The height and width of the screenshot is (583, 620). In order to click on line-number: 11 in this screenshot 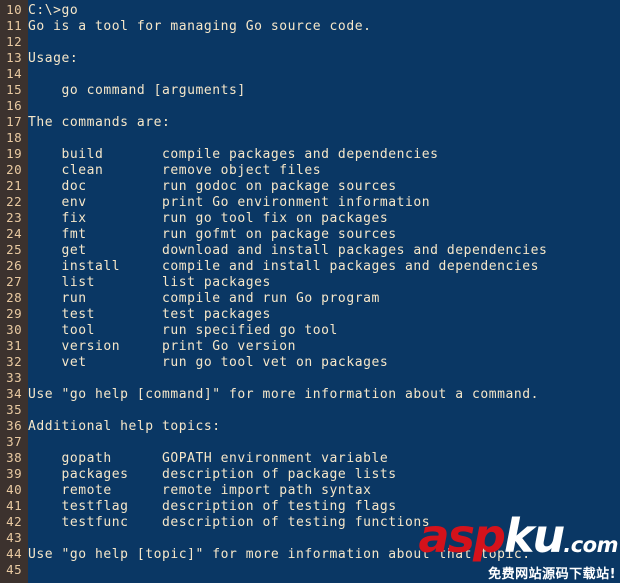, I will do `click(14, 25)`.